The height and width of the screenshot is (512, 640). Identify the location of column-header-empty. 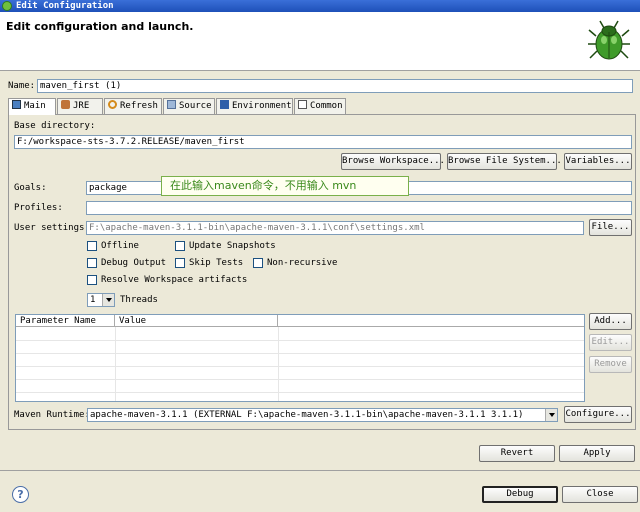
(431, 321).